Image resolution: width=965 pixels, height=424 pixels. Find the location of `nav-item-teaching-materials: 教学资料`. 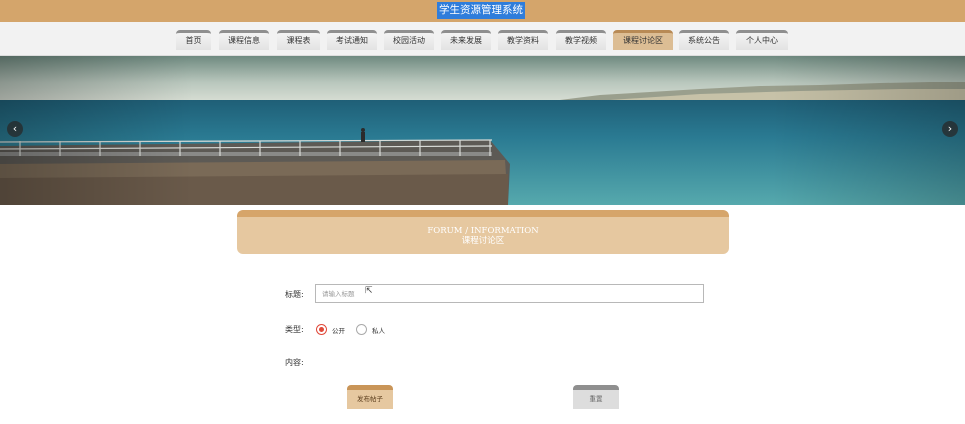

nav-item-teaching-materials: 教学资料 is located at coordinates (523, 40).